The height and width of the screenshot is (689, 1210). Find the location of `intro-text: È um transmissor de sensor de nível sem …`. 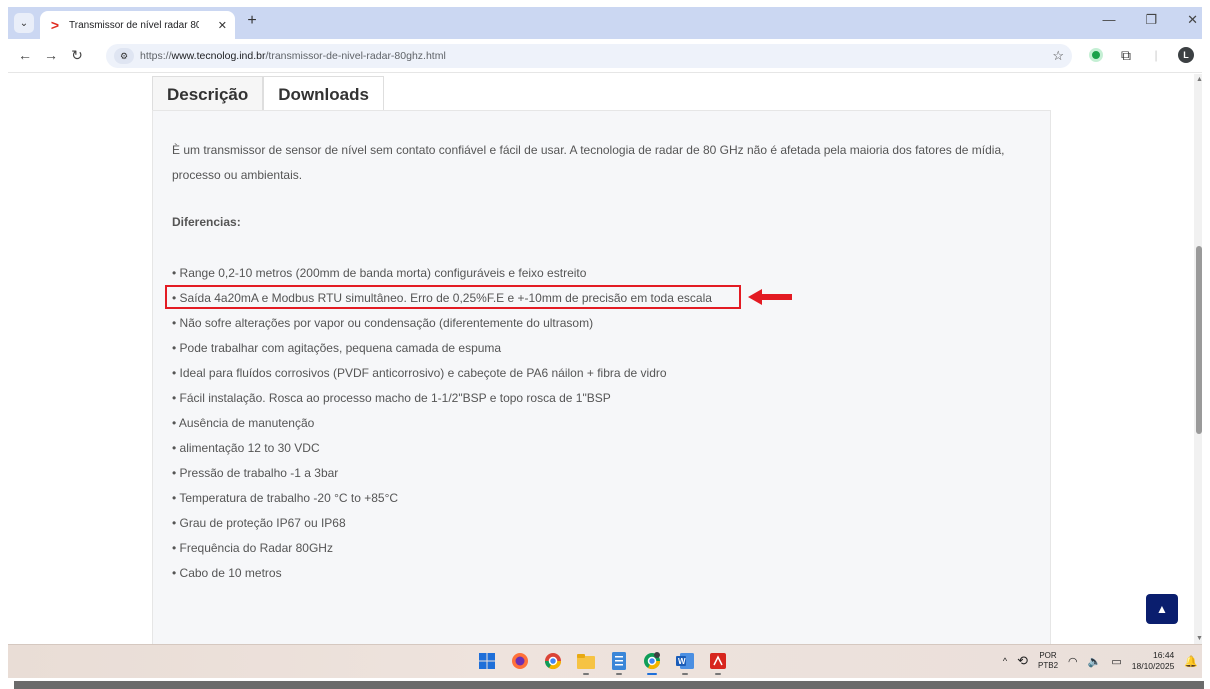

intro-text: È um transmissor de sensor de nível sem … is located at coordinates (588, 162).